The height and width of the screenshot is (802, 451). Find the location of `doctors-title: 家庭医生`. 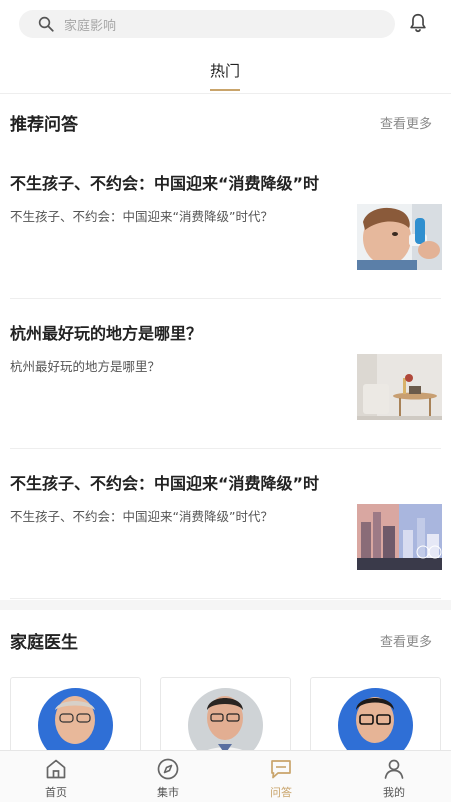

doctors-title: 家庭医生 is located at coordinates (44, 643).